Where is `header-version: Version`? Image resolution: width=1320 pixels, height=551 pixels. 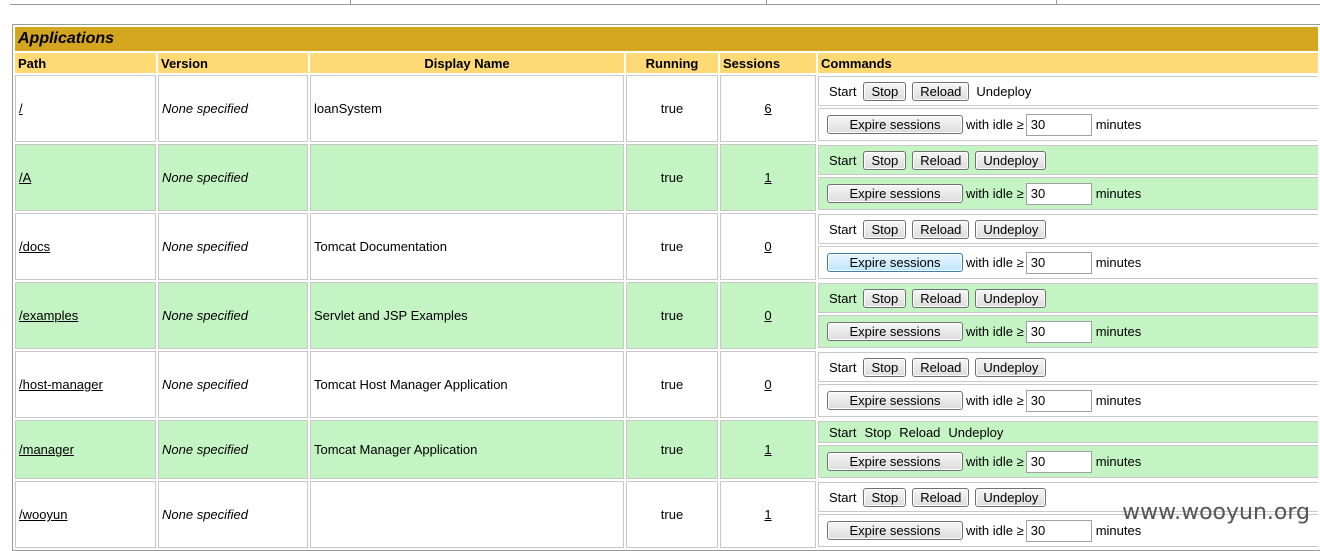 header-version: Version is located at coordinates (233, 63).